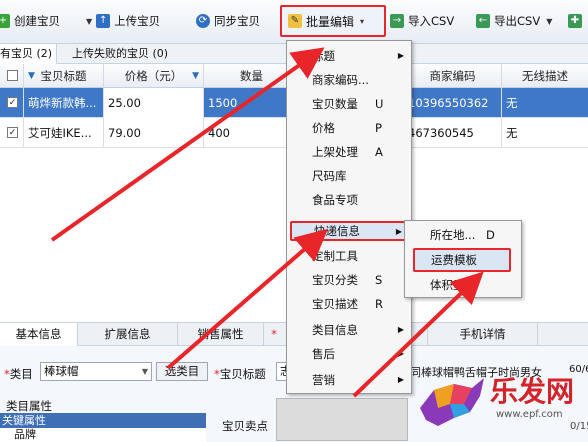  Describe the element at coordinates (452, 402) in the screenshot. I see `bull-logo-icon` at that location.